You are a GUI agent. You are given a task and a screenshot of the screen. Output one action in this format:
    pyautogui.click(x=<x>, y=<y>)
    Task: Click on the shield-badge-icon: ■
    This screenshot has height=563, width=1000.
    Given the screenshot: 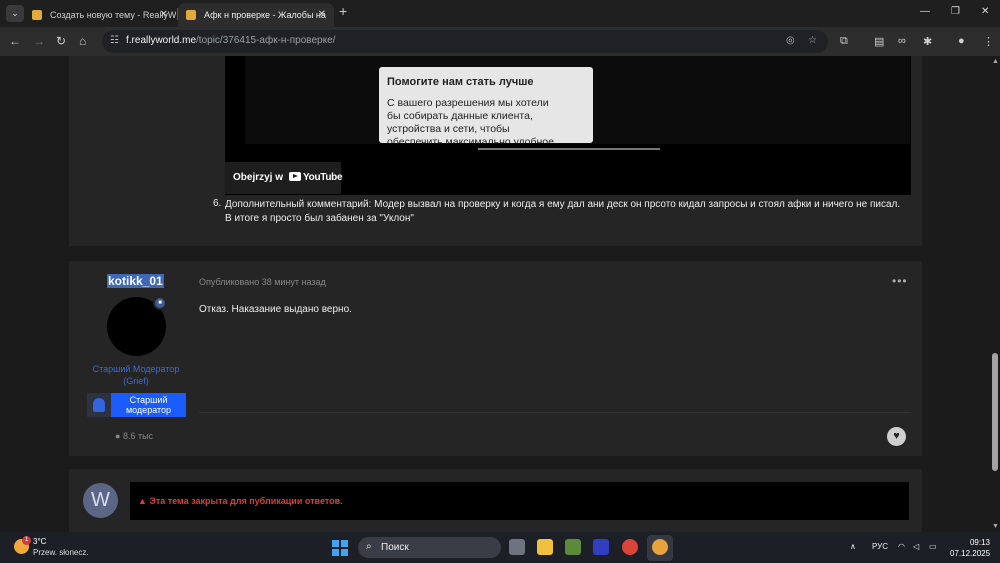 What is the action you would take?
    pyautogui.click(x=160, y=303)
    